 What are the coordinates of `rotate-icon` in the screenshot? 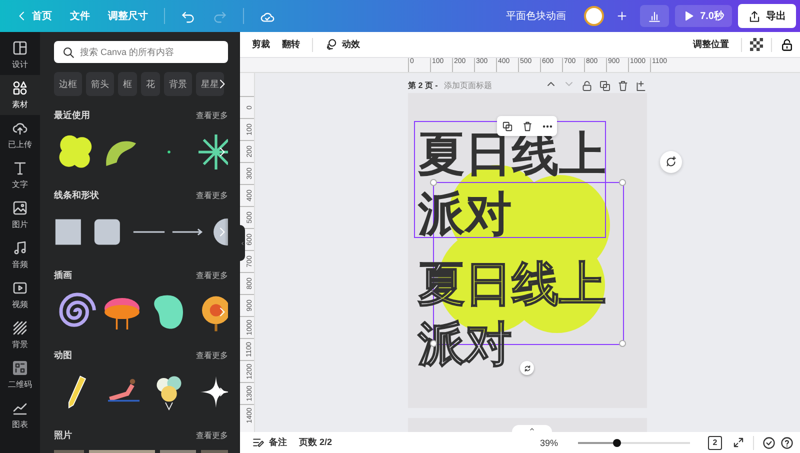 It's located at (527, 368).